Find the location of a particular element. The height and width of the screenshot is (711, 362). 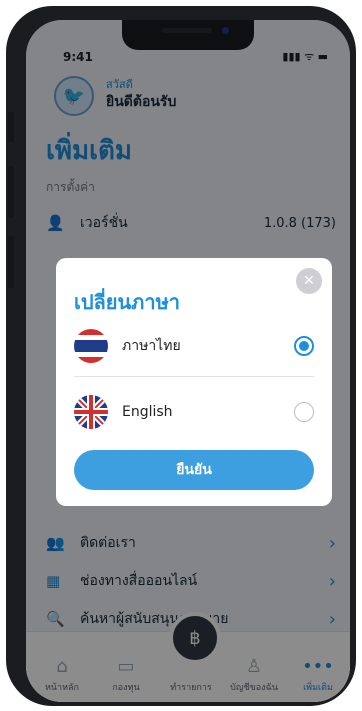

volume-down-button is located at coordinates (11, 262).